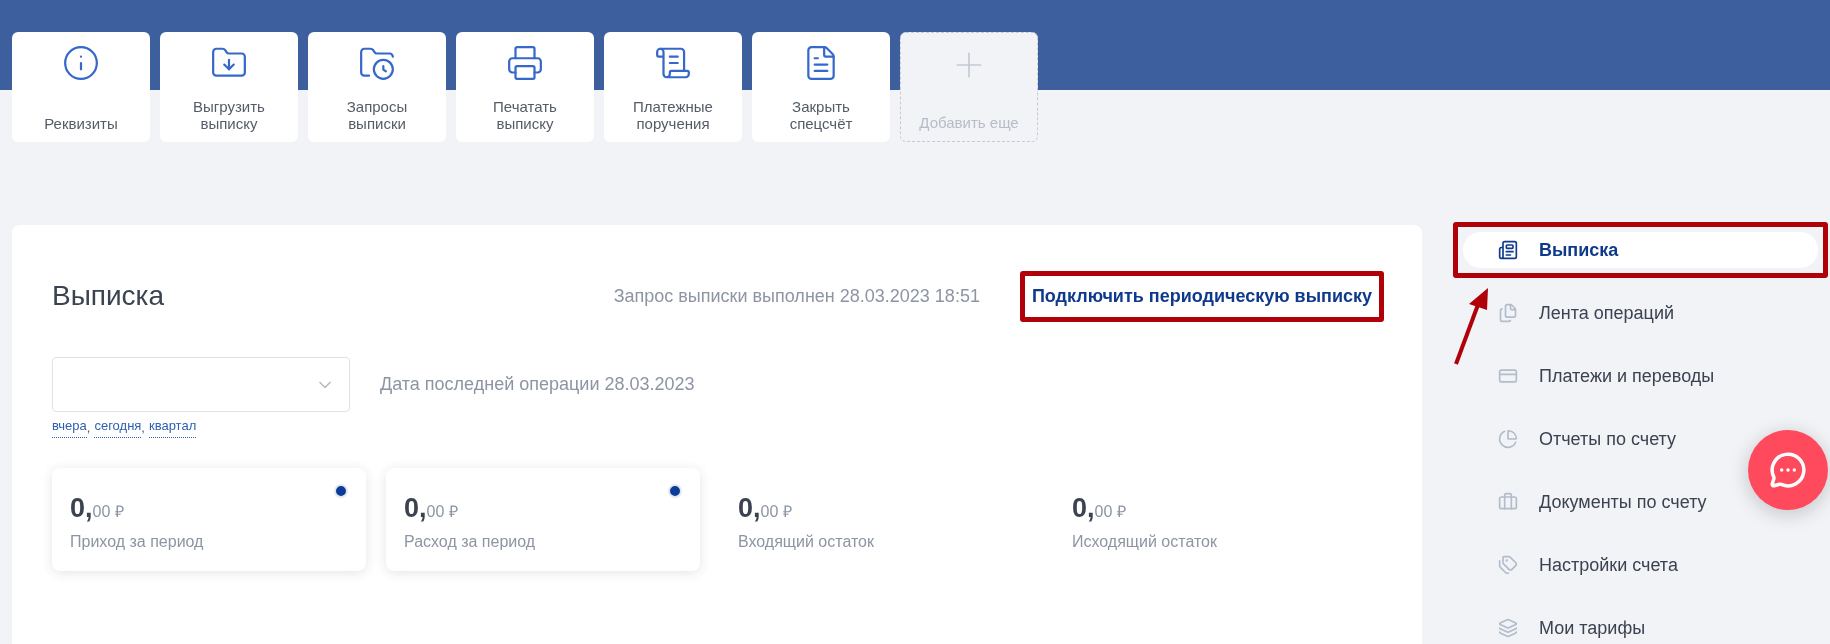 The width and height of the screenshot is (1830, 644). What do you see at coordinates (796, 296) in the screenshot?
I see `status-text: Запрос выписки выполнен 28.03.2023 18:51` at bounding box center [796, 296].